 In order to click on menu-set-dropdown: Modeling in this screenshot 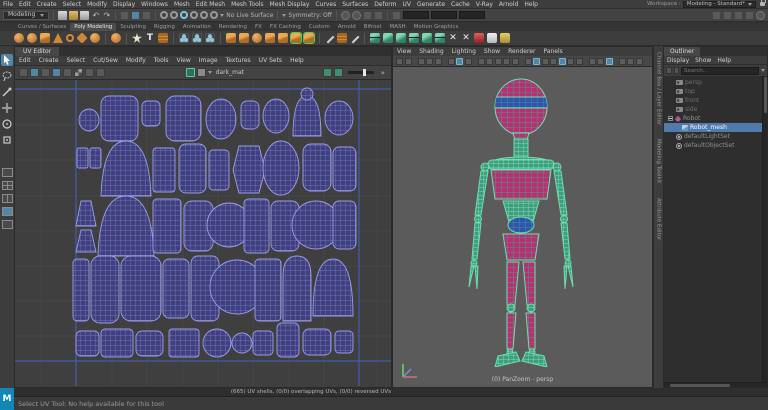, I will do `click(26, 15)`.